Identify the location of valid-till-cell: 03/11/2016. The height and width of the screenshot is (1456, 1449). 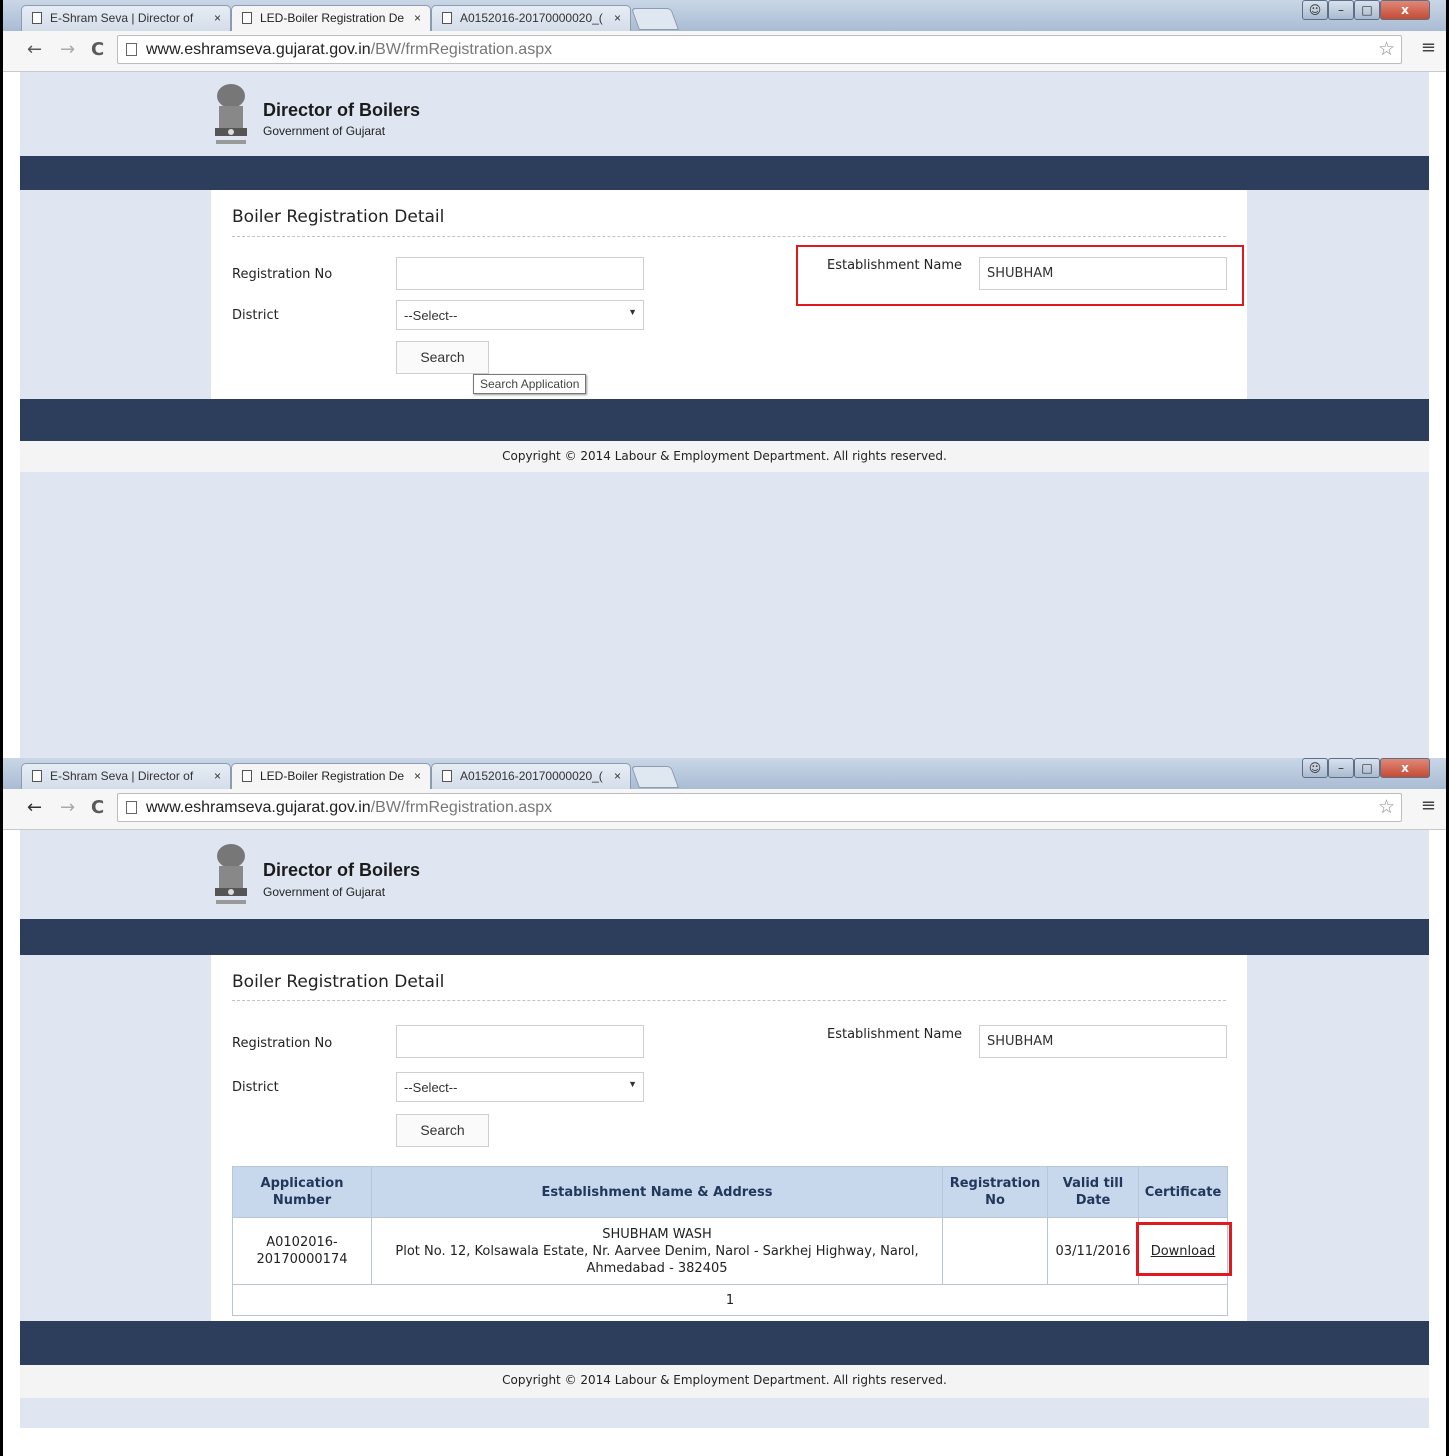
(1093, 1251).